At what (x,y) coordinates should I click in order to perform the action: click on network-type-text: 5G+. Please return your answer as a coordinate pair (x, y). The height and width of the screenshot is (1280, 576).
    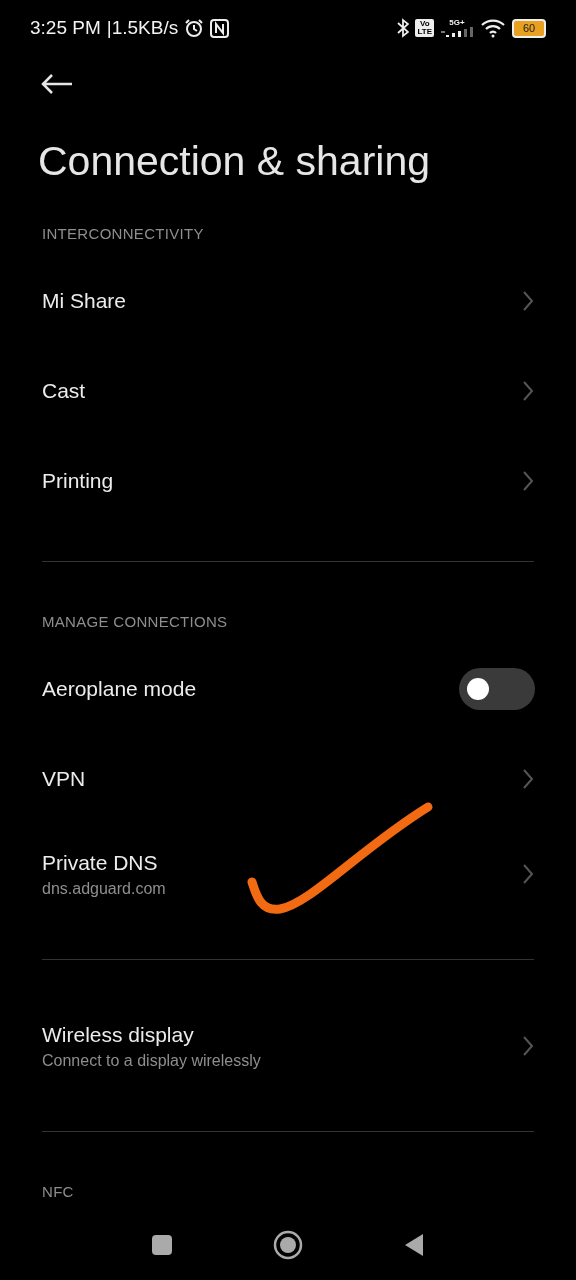
    Looking at the image, I should click on (457, 23).